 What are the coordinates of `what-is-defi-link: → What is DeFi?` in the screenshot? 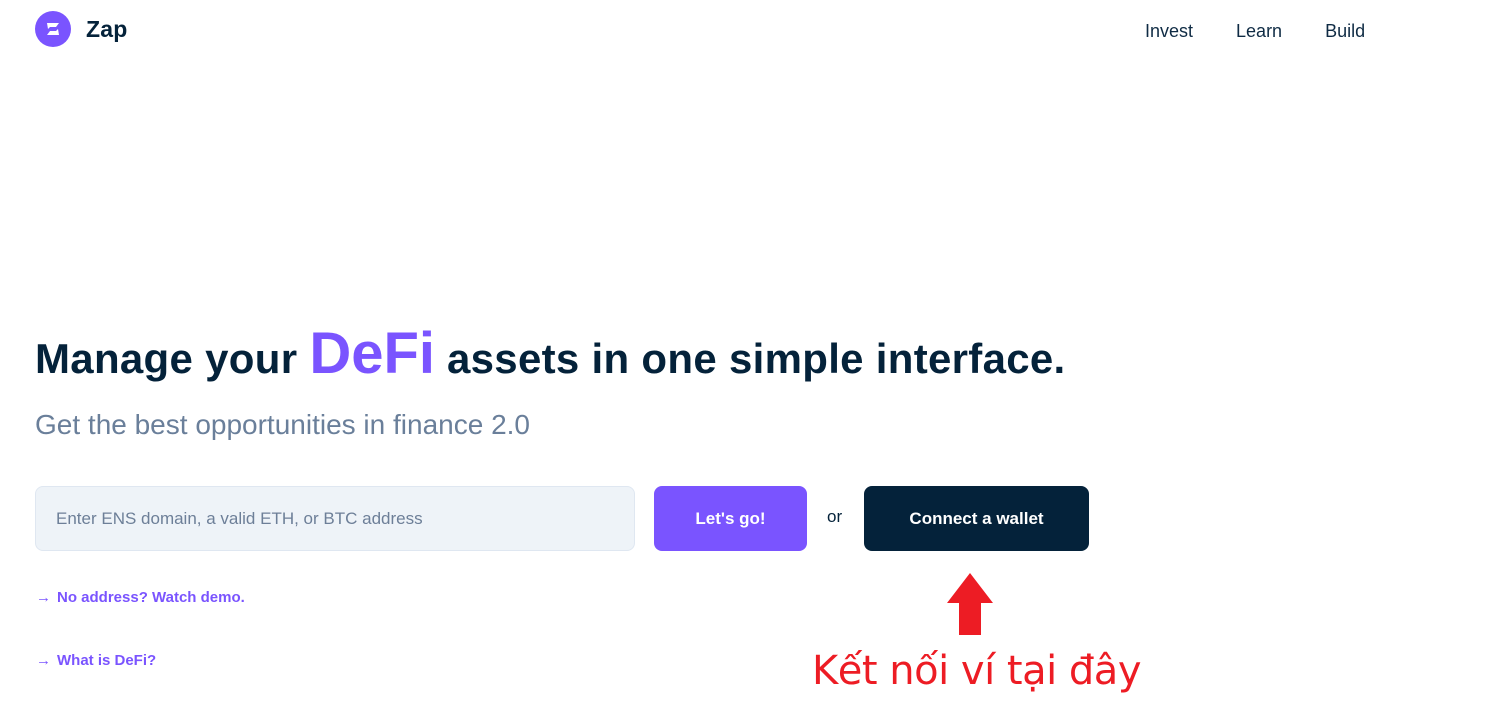 It's located at (96, 660).